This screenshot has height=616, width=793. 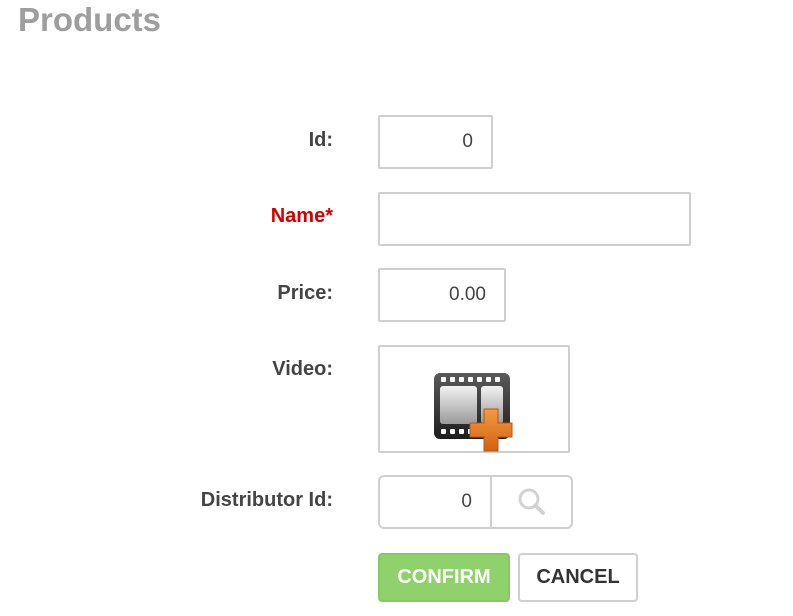 What do you see at coordinates (305, 293) in the screenshot?
I see `price-label: Price:` at bounding box center [305, 293].